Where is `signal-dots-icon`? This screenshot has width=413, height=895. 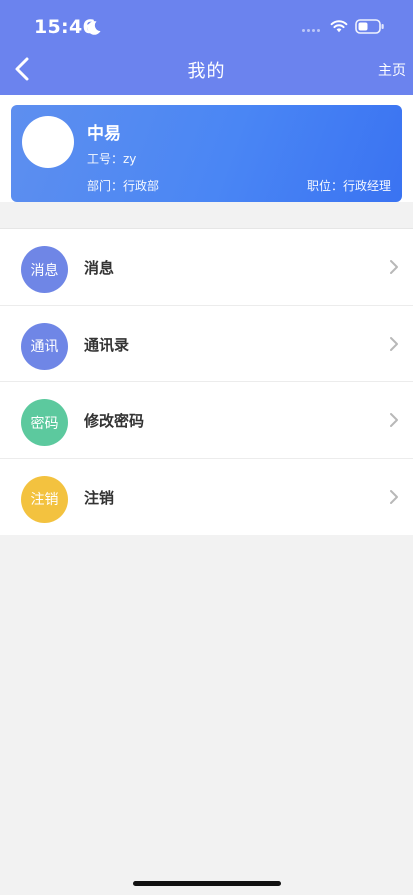 signal-dots-icon is located at coordinates (313, 31).